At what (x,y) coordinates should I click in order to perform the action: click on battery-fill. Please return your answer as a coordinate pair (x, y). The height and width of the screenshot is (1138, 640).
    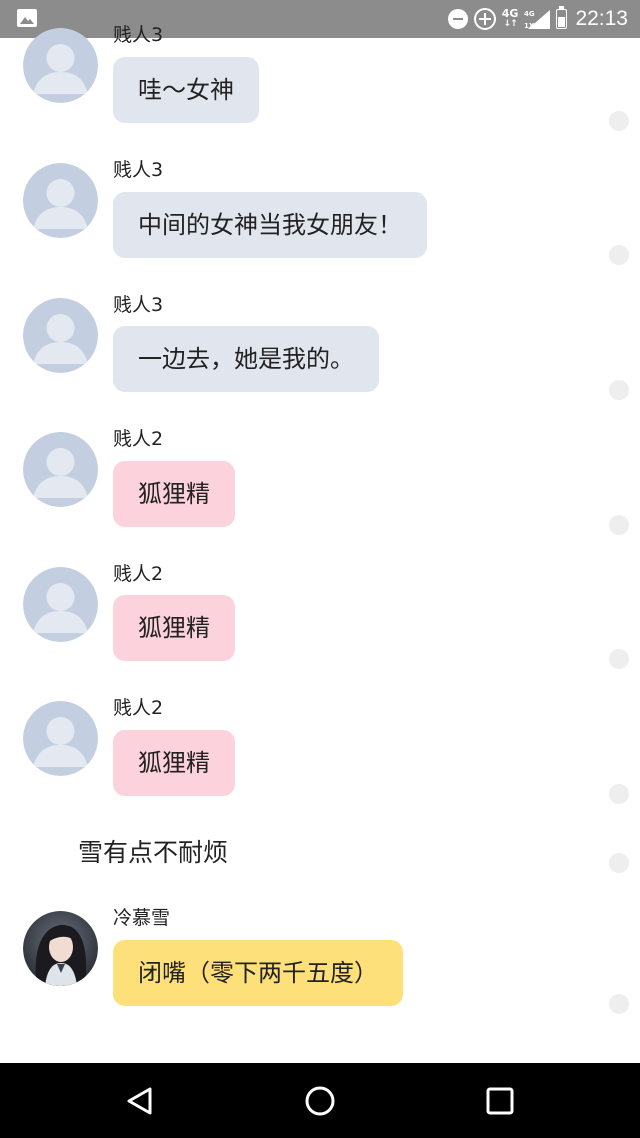
    Looking at the image, I should click on (562, 22).